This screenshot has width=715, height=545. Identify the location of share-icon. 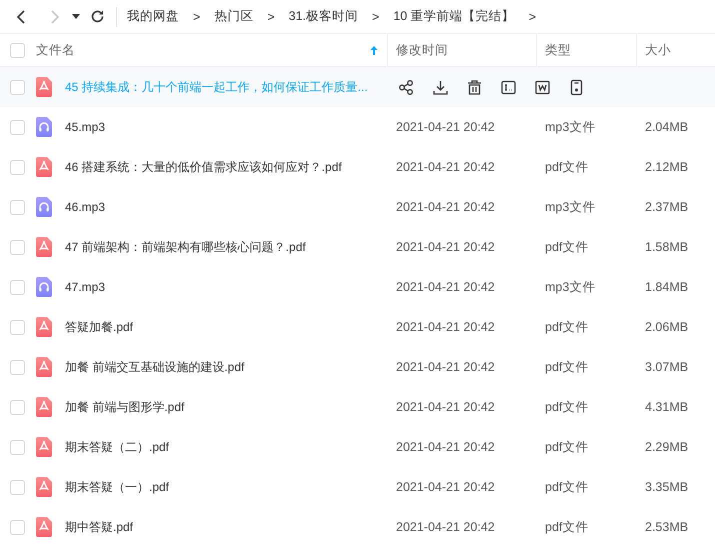
(406, 87).